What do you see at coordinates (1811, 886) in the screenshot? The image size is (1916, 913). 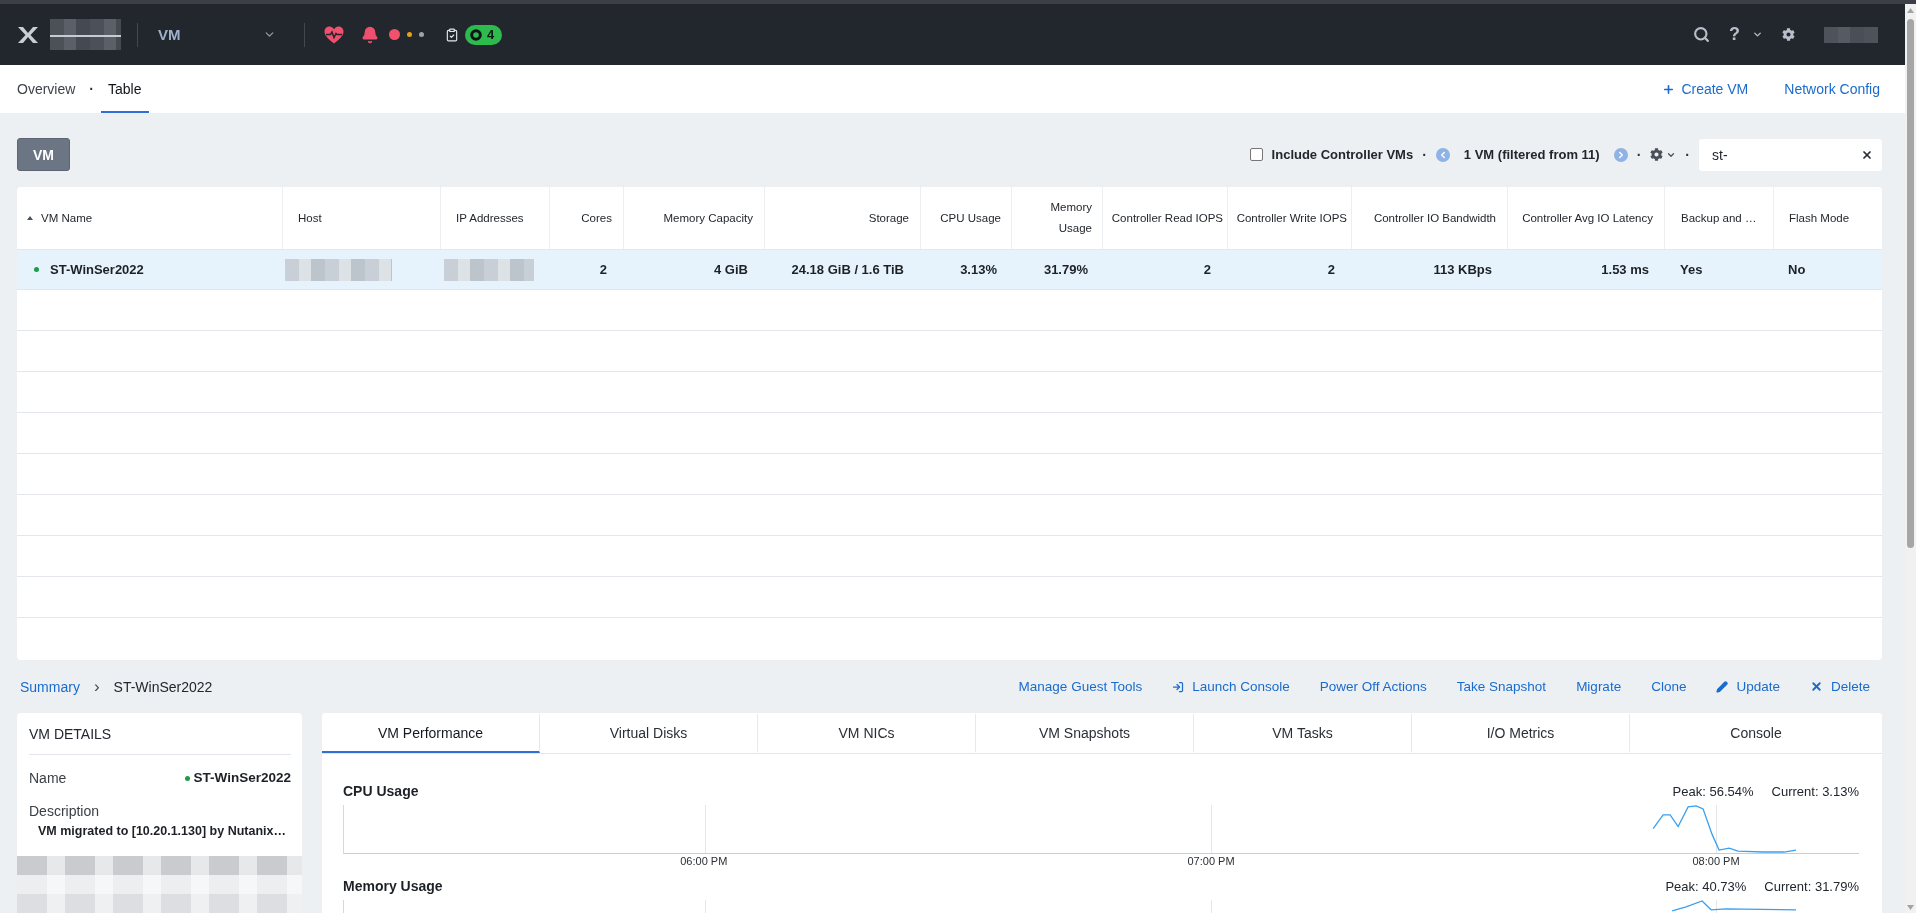 I see `current-value: Current: 31.79%` at bounding box center [1811, 886].